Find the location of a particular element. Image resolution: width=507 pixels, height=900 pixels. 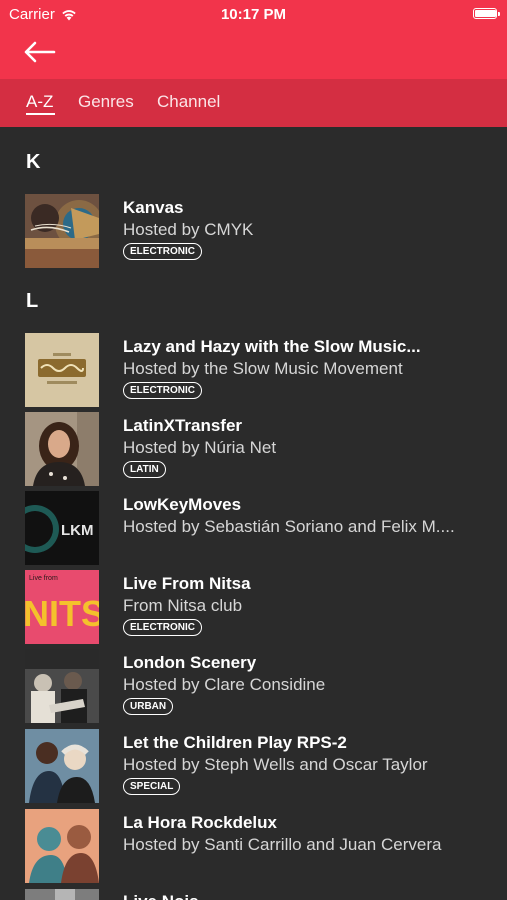

show-host: Hosted by Steph Wells and Oscar Taylor is located at coordinates (275, 764).